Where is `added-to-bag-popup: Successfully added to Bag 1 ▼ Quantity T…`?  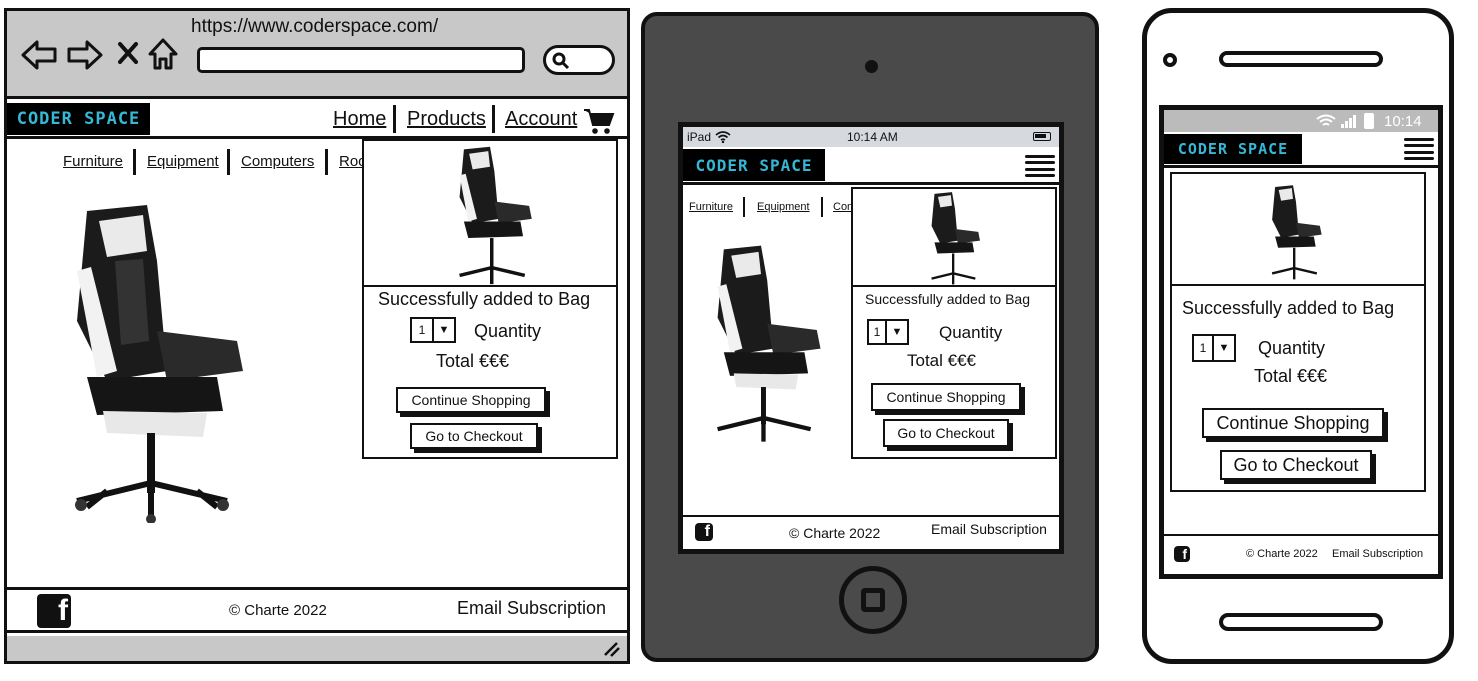
added-to-bag-popup: Successfully added to Bag 1 ▼ Quantity T… is located at coordinates (490, 299).